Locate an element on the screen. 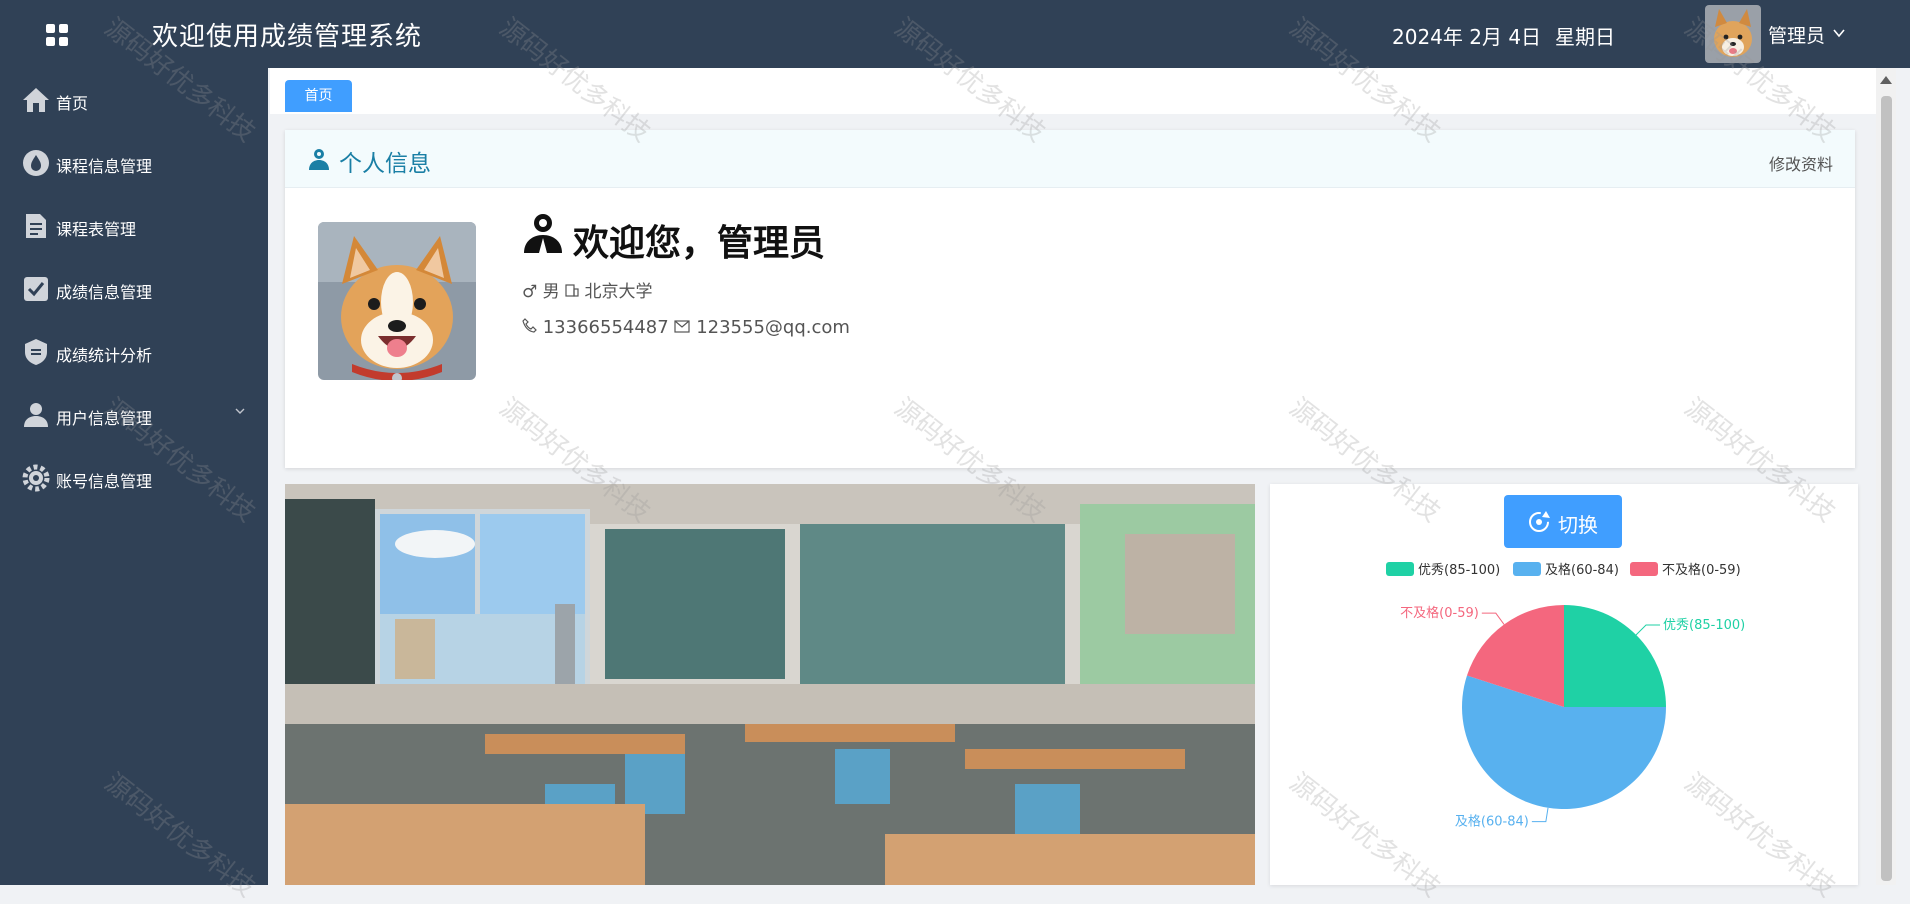  pie-slice is located at coordinates (1615, 656).